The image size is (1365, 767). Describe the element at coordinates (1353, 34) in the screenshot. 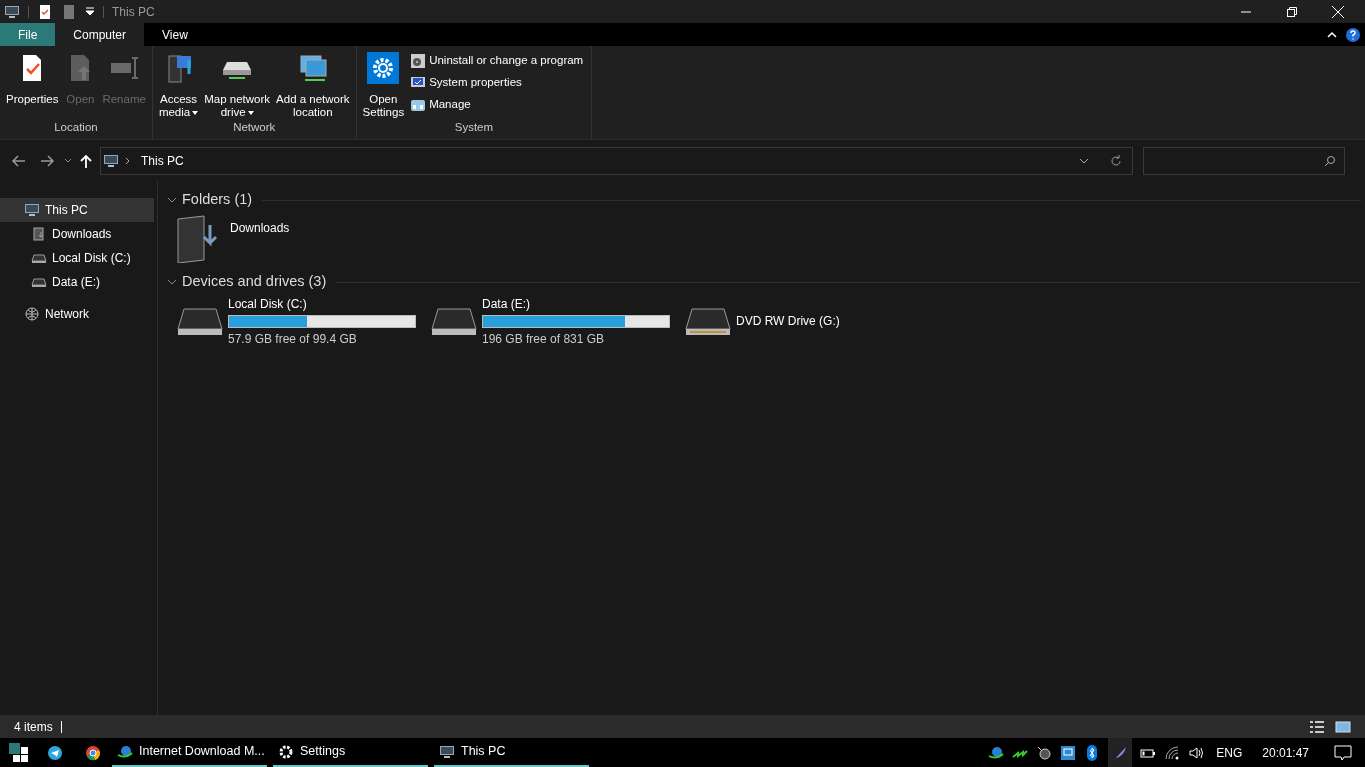

I see `help-icon` at that location.